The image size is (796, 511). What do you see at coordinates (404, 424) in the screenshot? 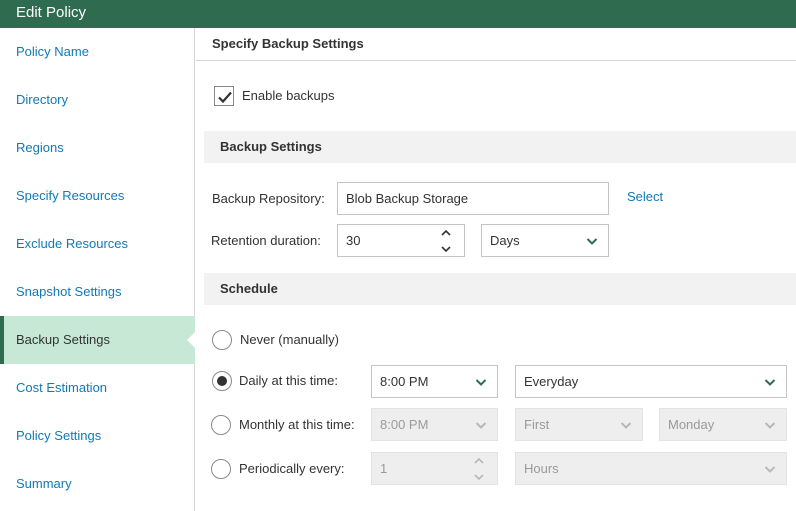
I see `monthly-time-value: 8:00 PM` at bounding box center [404, 424].